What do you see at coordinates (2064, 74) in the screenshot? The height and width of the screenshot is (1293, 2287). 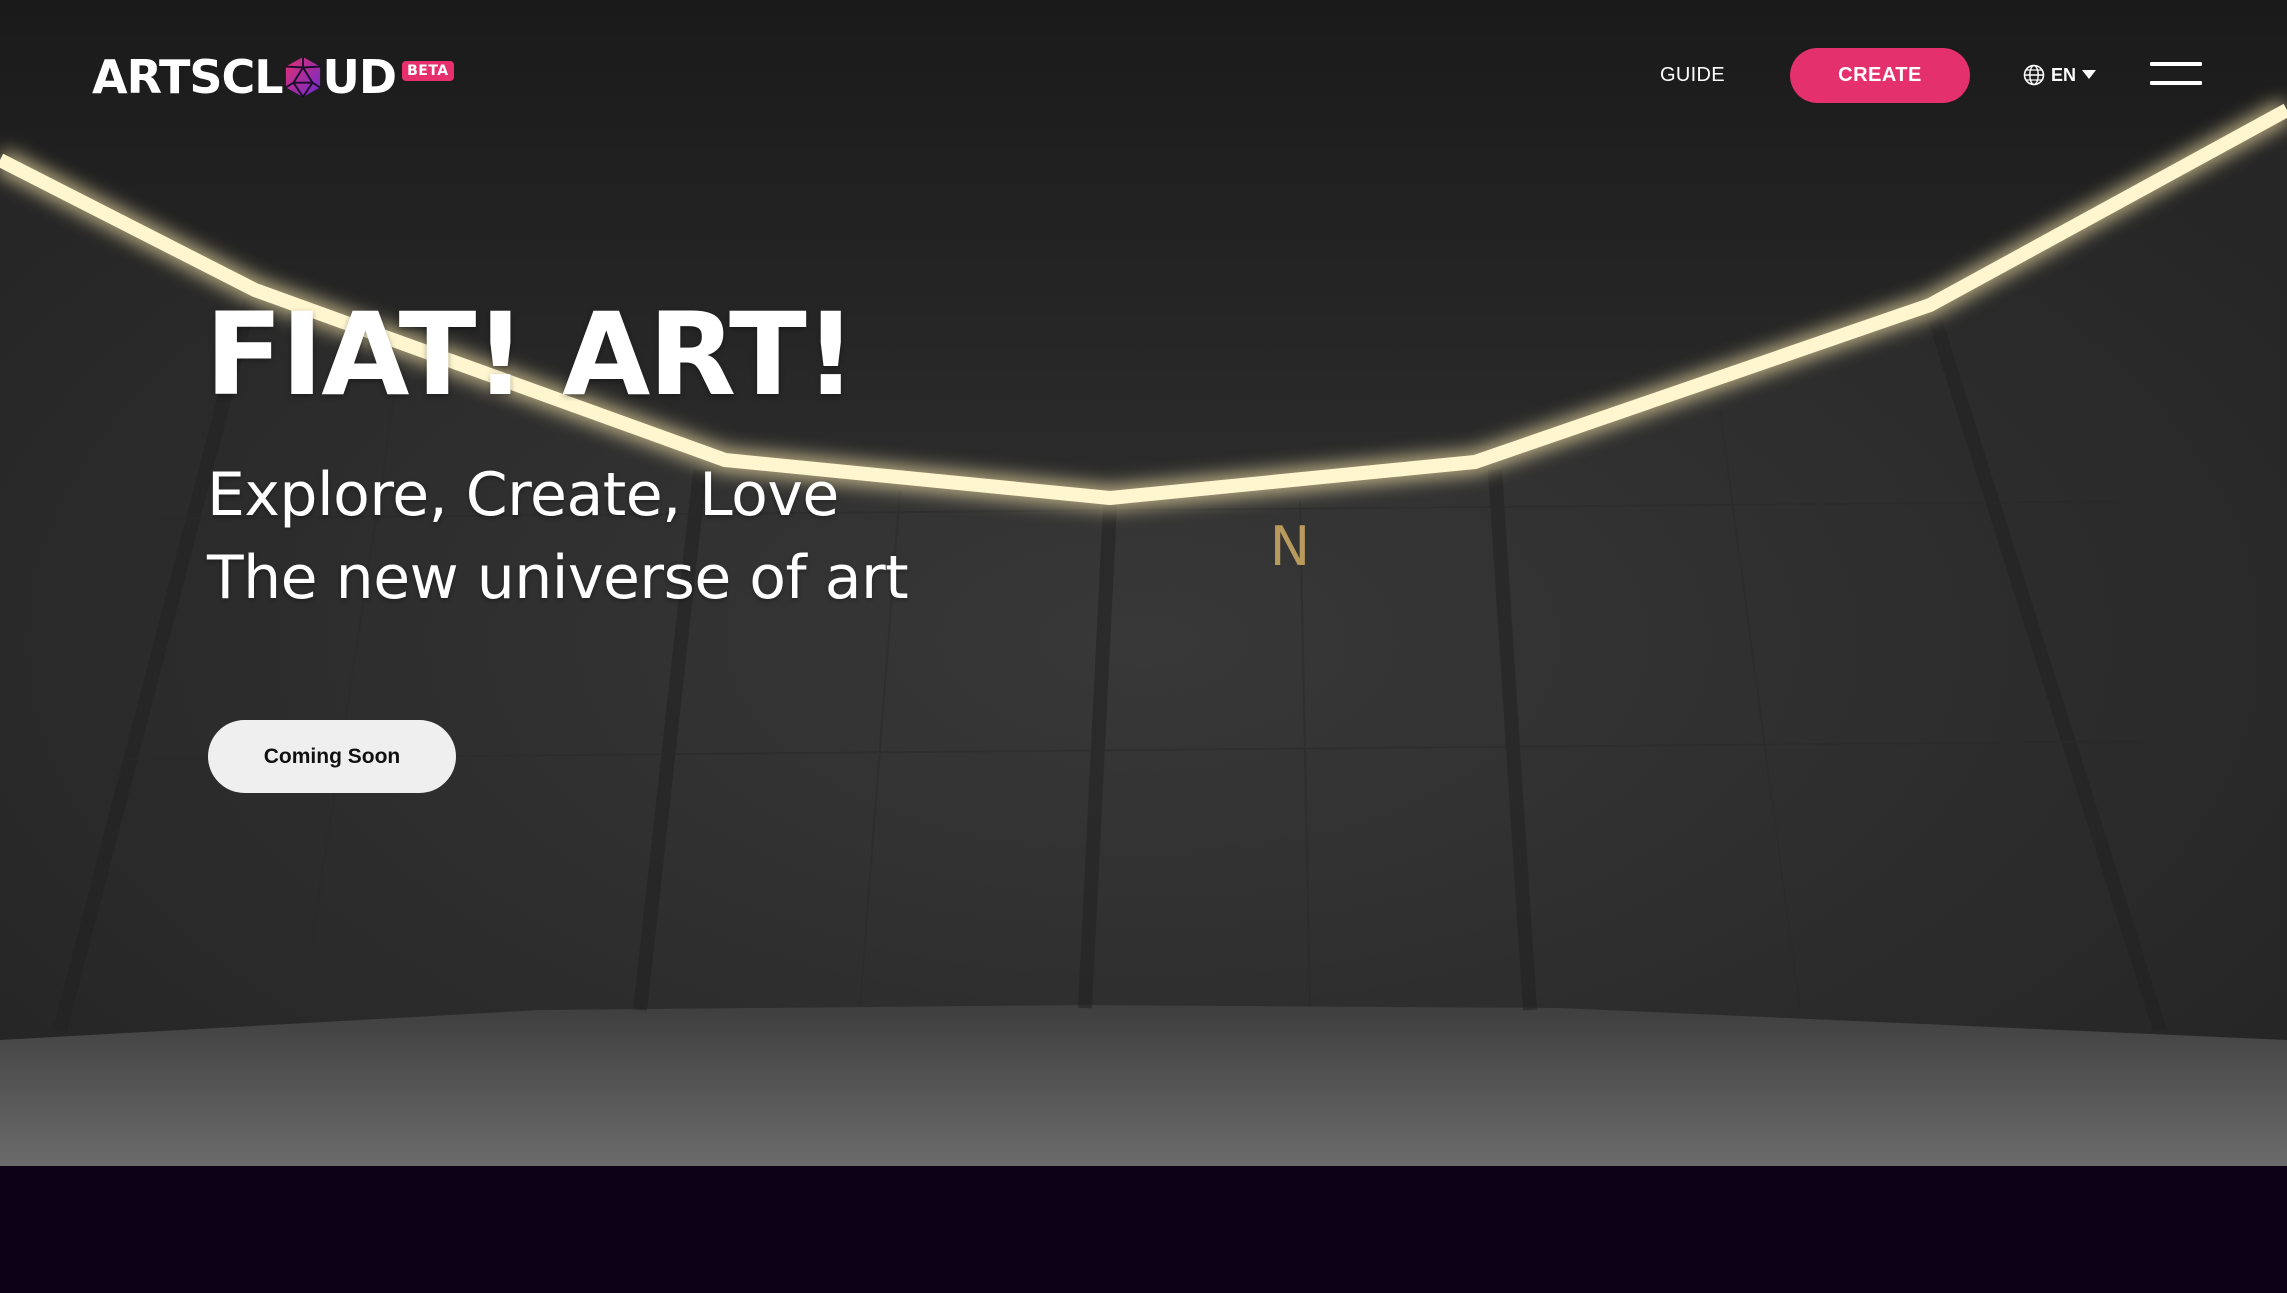 I see `language-label: EN` at bounding box center [2064, 74].